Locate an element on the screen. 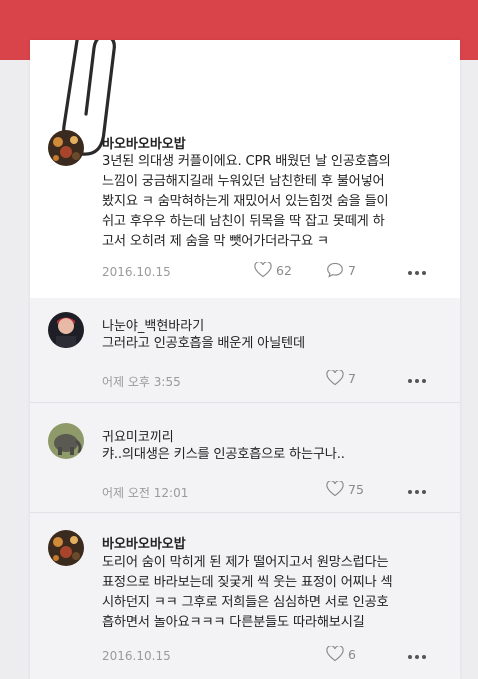 This screenshot has height=679, width=478. reply-date: 어제 오전 12:01 is located at coordinates (145, 493).